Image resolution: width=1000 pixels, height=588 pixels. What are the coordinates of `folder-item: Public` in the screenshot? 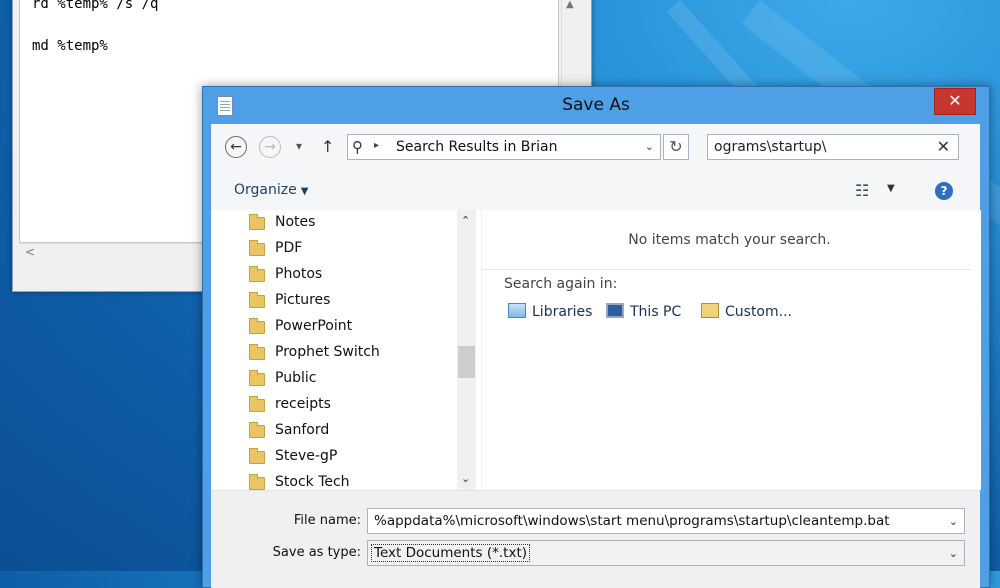 It's located at (331, 380).